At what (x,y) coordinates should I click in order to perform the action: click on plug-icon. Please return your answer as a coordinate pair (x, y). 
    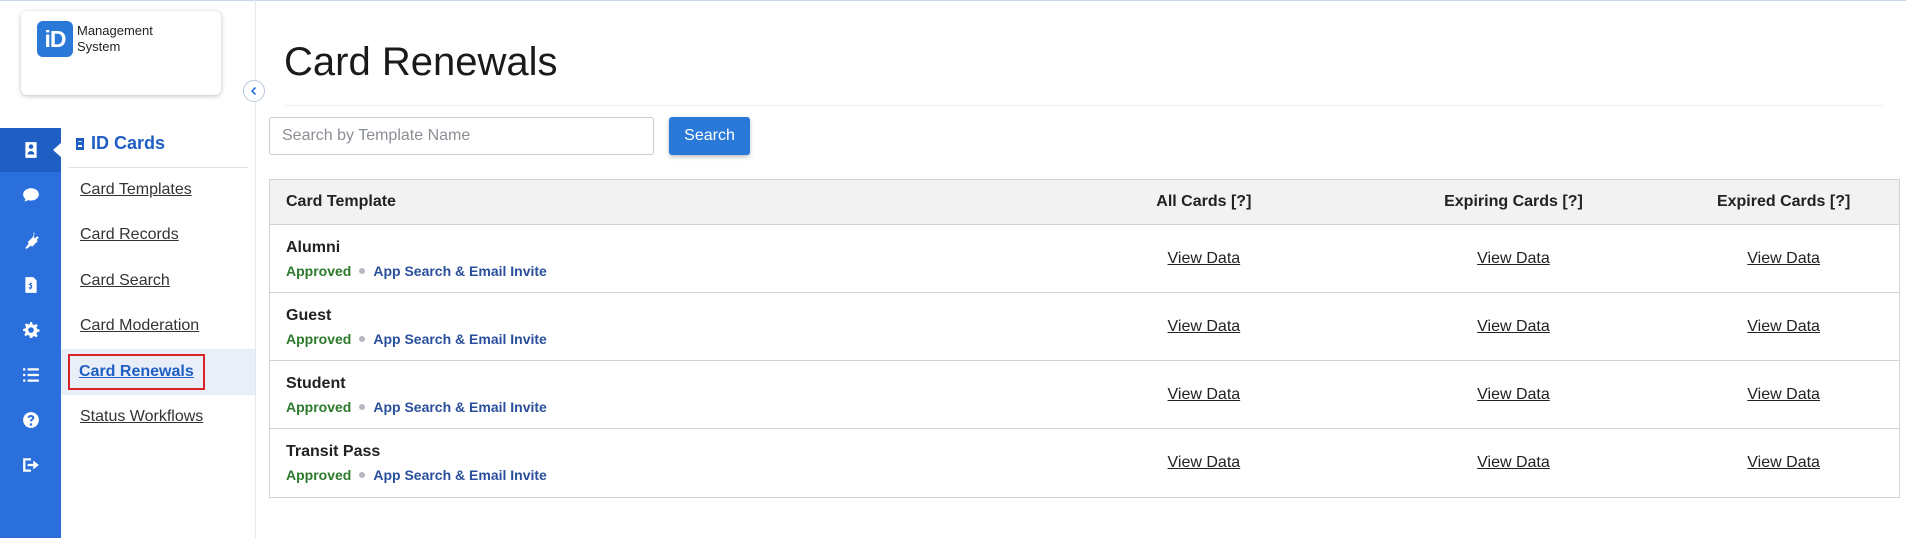
    Looking at the image, I should click on (31, 240).